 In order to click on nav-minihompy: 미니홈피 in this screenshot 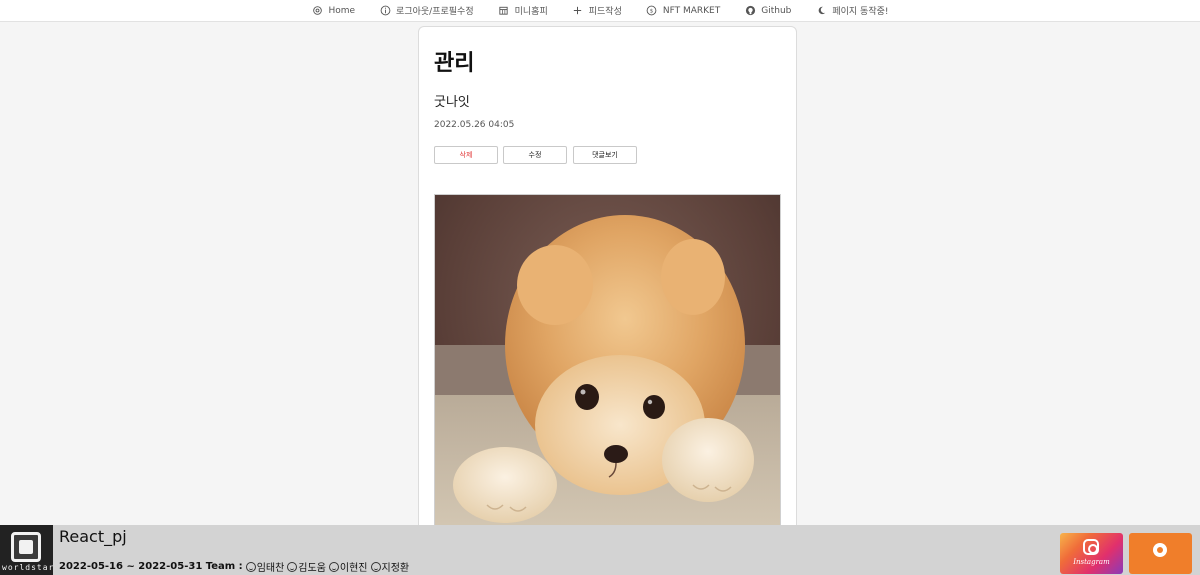, I will do `click(523, 10)`.